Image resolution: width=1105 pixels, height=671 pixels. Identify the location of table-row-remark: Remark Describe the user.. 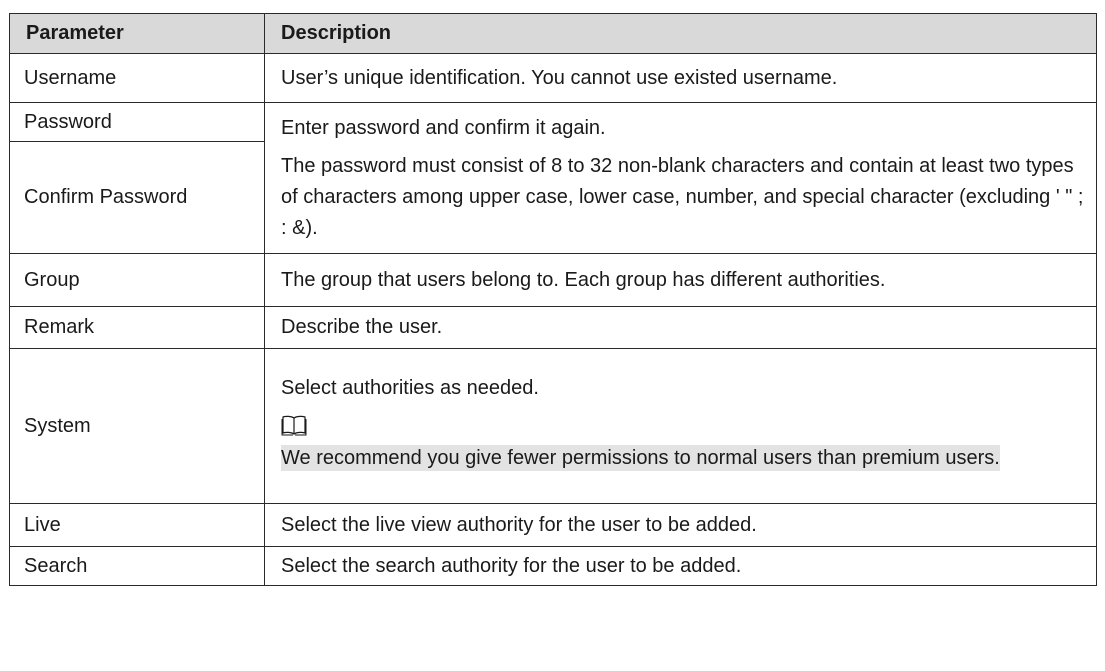
(553, 327).